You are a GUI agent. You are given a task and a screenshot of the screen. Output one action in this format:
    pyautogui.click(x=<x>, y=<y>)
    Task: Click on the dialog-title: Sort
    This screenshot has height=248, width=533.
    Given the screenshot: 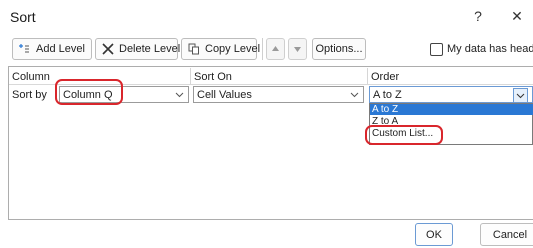 What is the action you would take?
    pyautogui.click(x=23, y=17)
    